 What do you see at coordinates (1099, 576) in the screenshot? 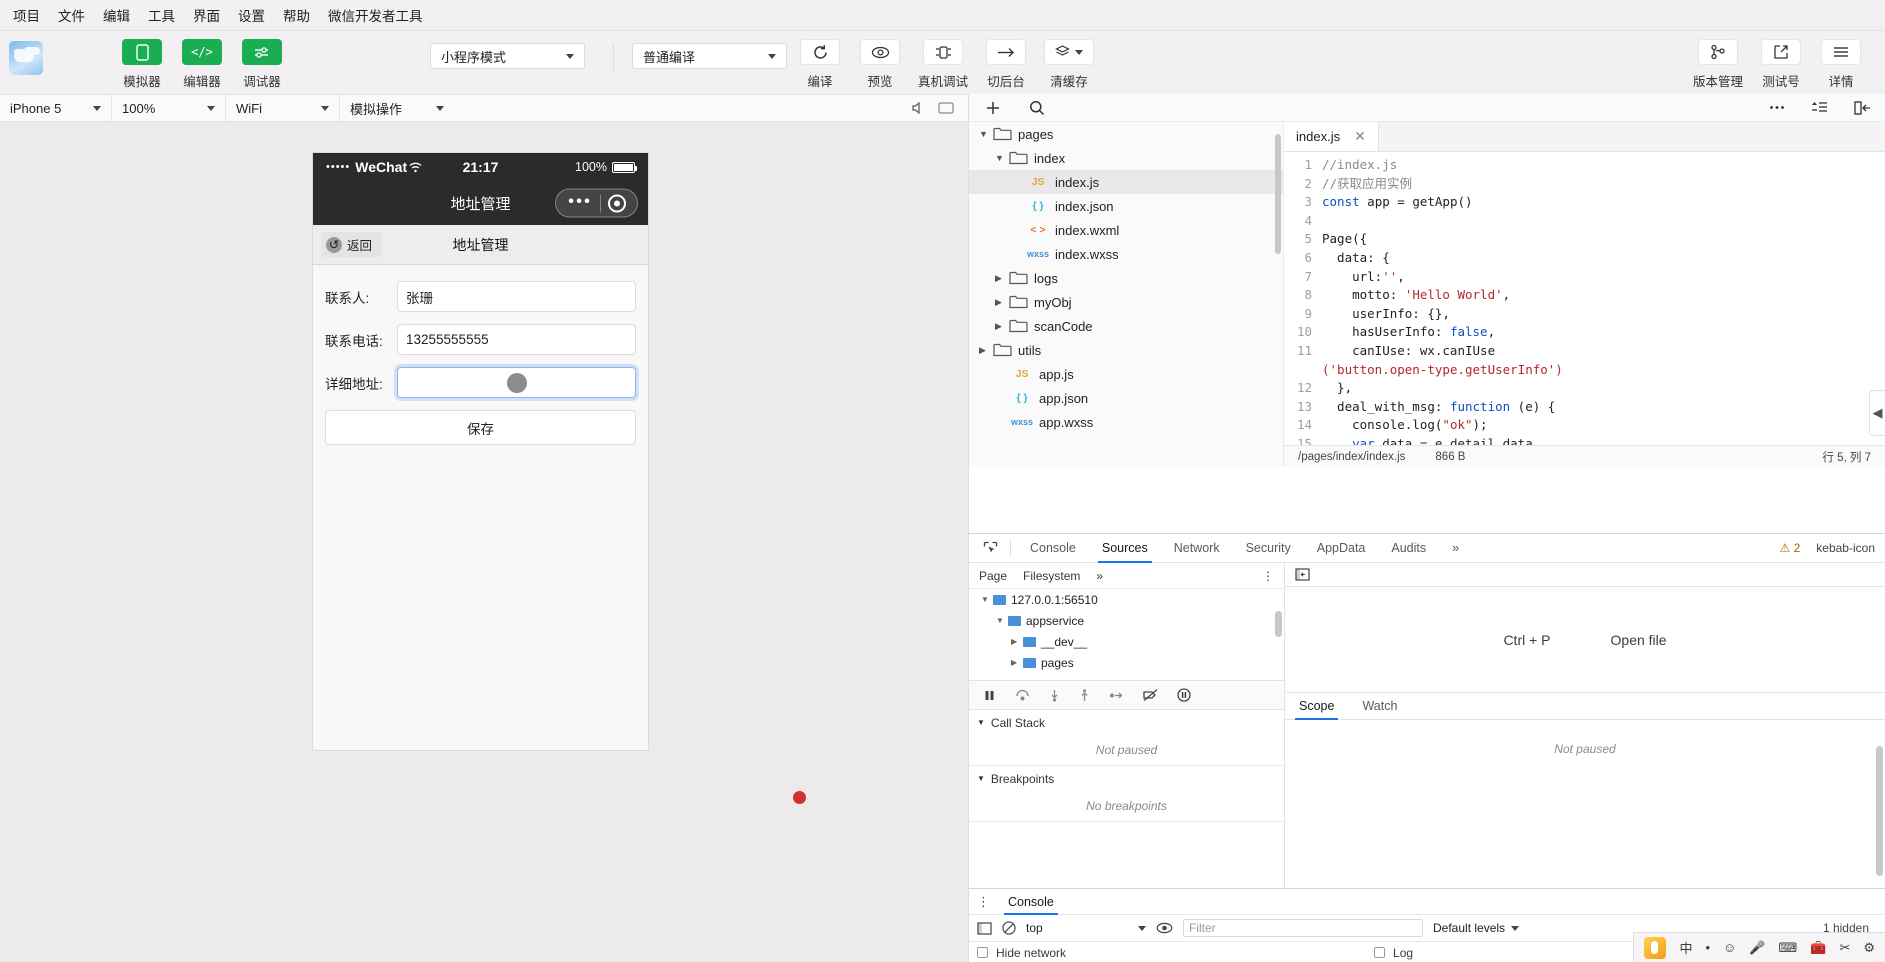
I see `sources-subtab-overflow: »` at bounding box center [1099, 576].